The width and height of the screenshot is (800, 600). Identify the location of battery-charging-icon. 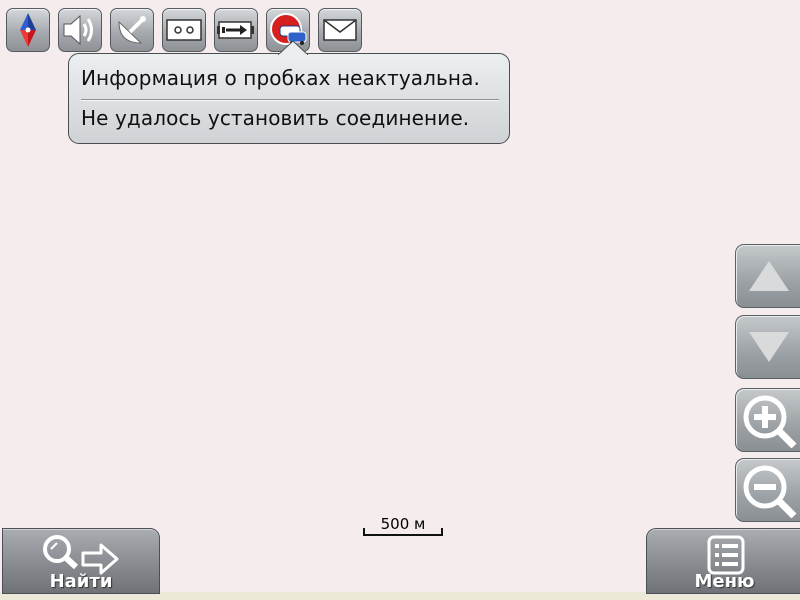
(235, 30).